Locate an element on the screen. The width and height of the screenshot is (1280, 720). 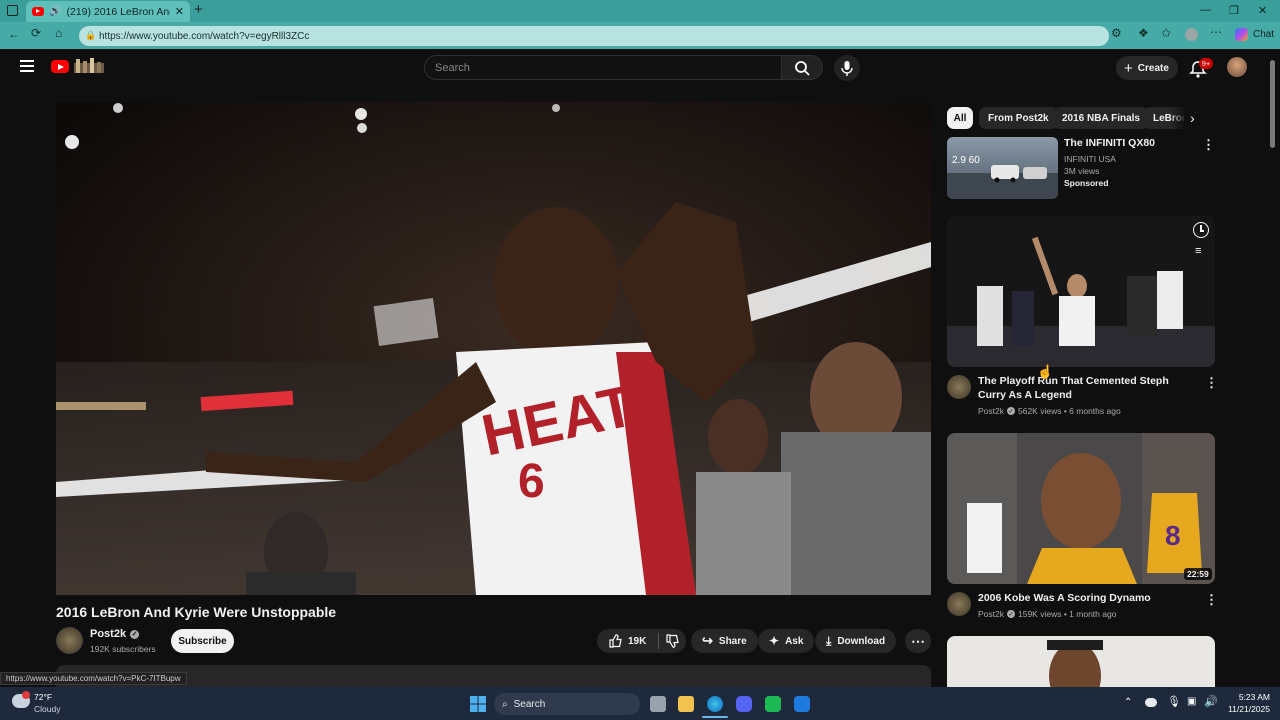
rec-thumbnail-2: 8 22:59 is located at coordinates (1081, 508).